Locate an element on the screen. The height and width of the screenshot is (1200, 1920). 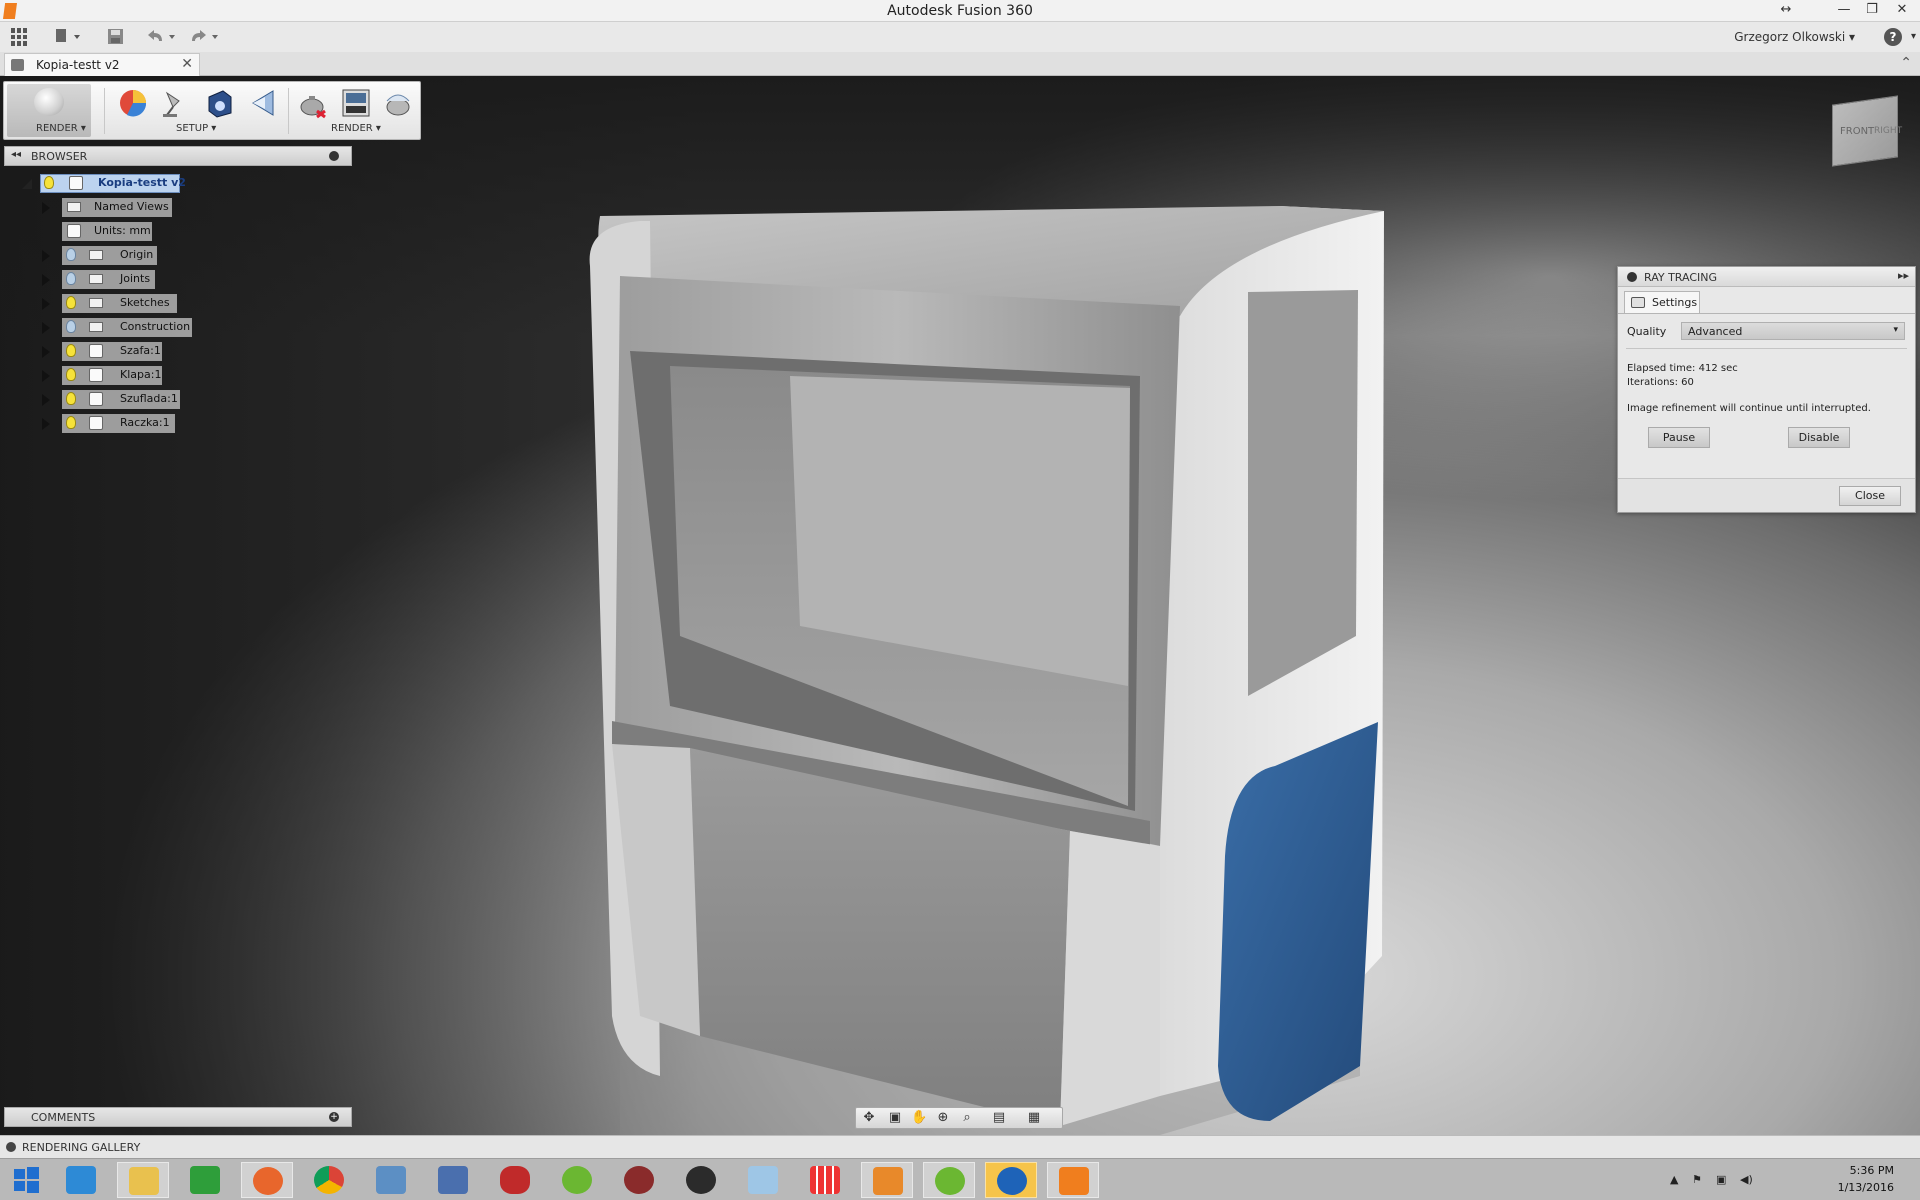
taskbar-store is located at coordinates (205, 1180).